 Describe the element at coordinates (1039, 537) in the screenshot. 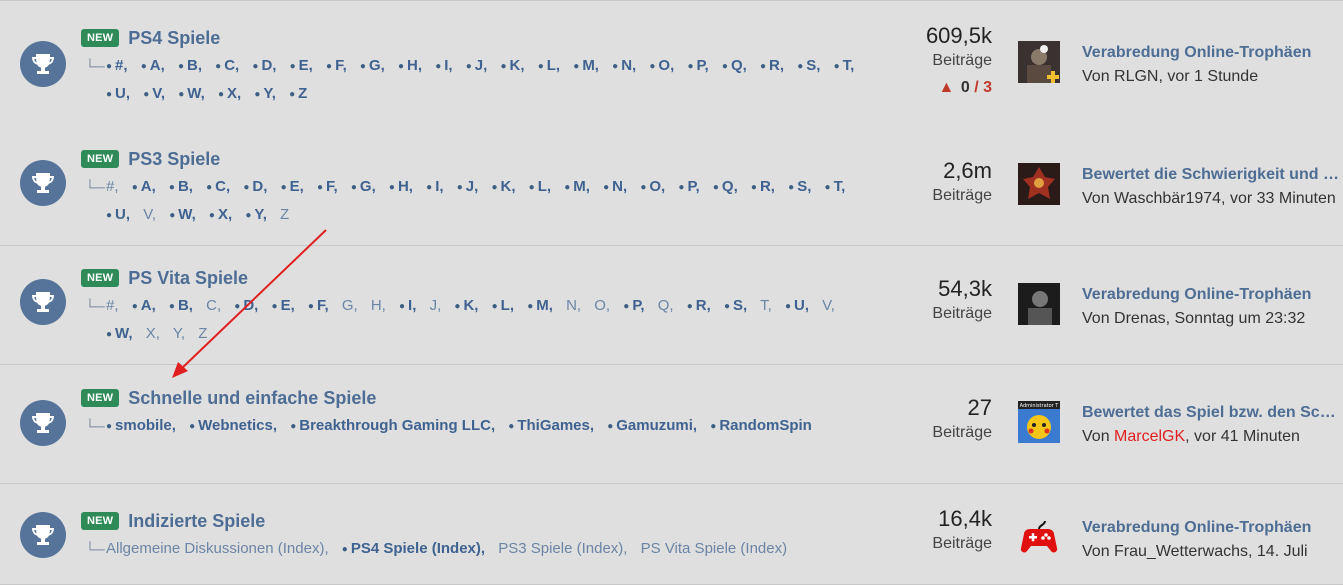

I see `gamepad-icon` at that location.